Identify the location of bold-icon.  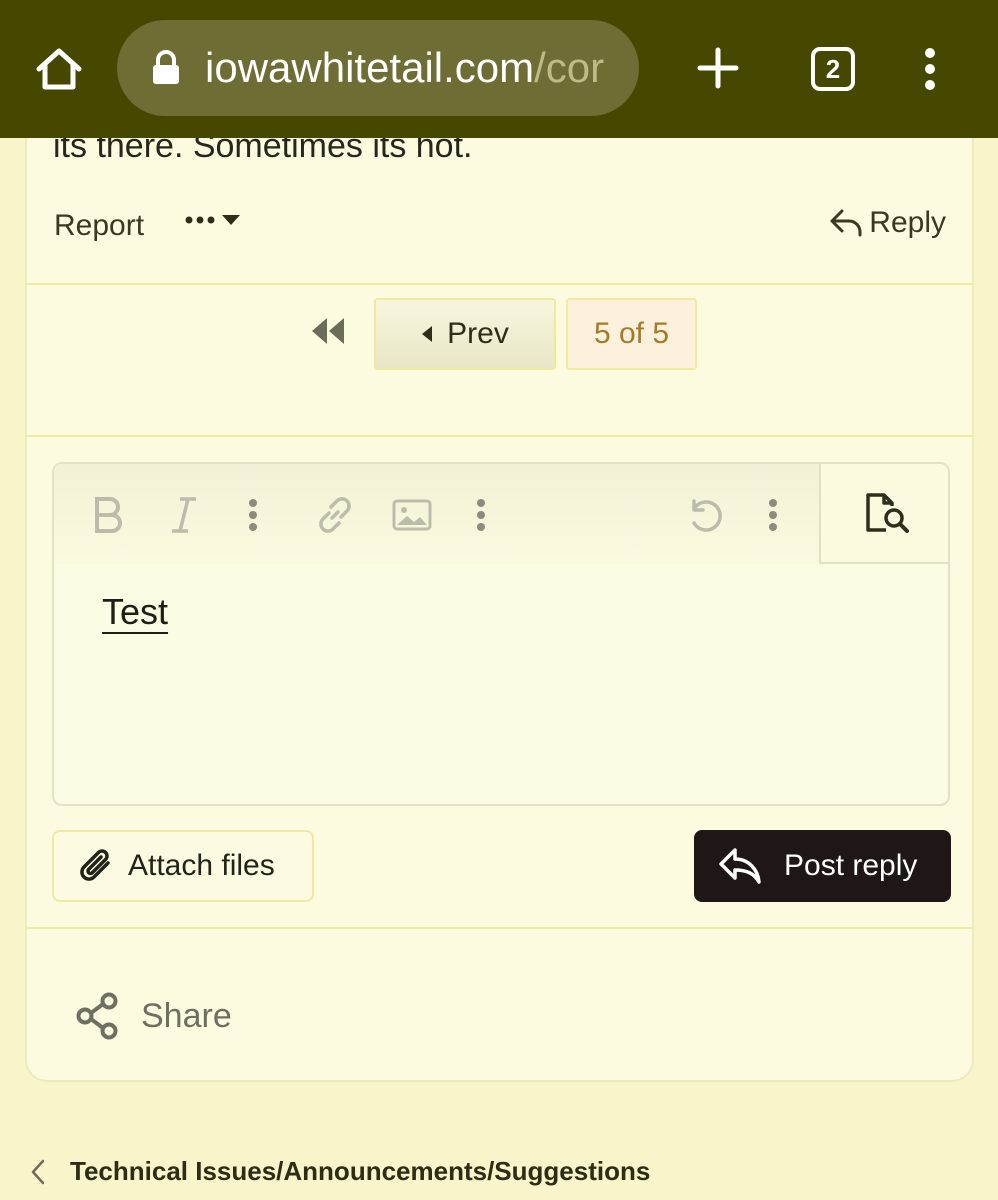
(108, 515).